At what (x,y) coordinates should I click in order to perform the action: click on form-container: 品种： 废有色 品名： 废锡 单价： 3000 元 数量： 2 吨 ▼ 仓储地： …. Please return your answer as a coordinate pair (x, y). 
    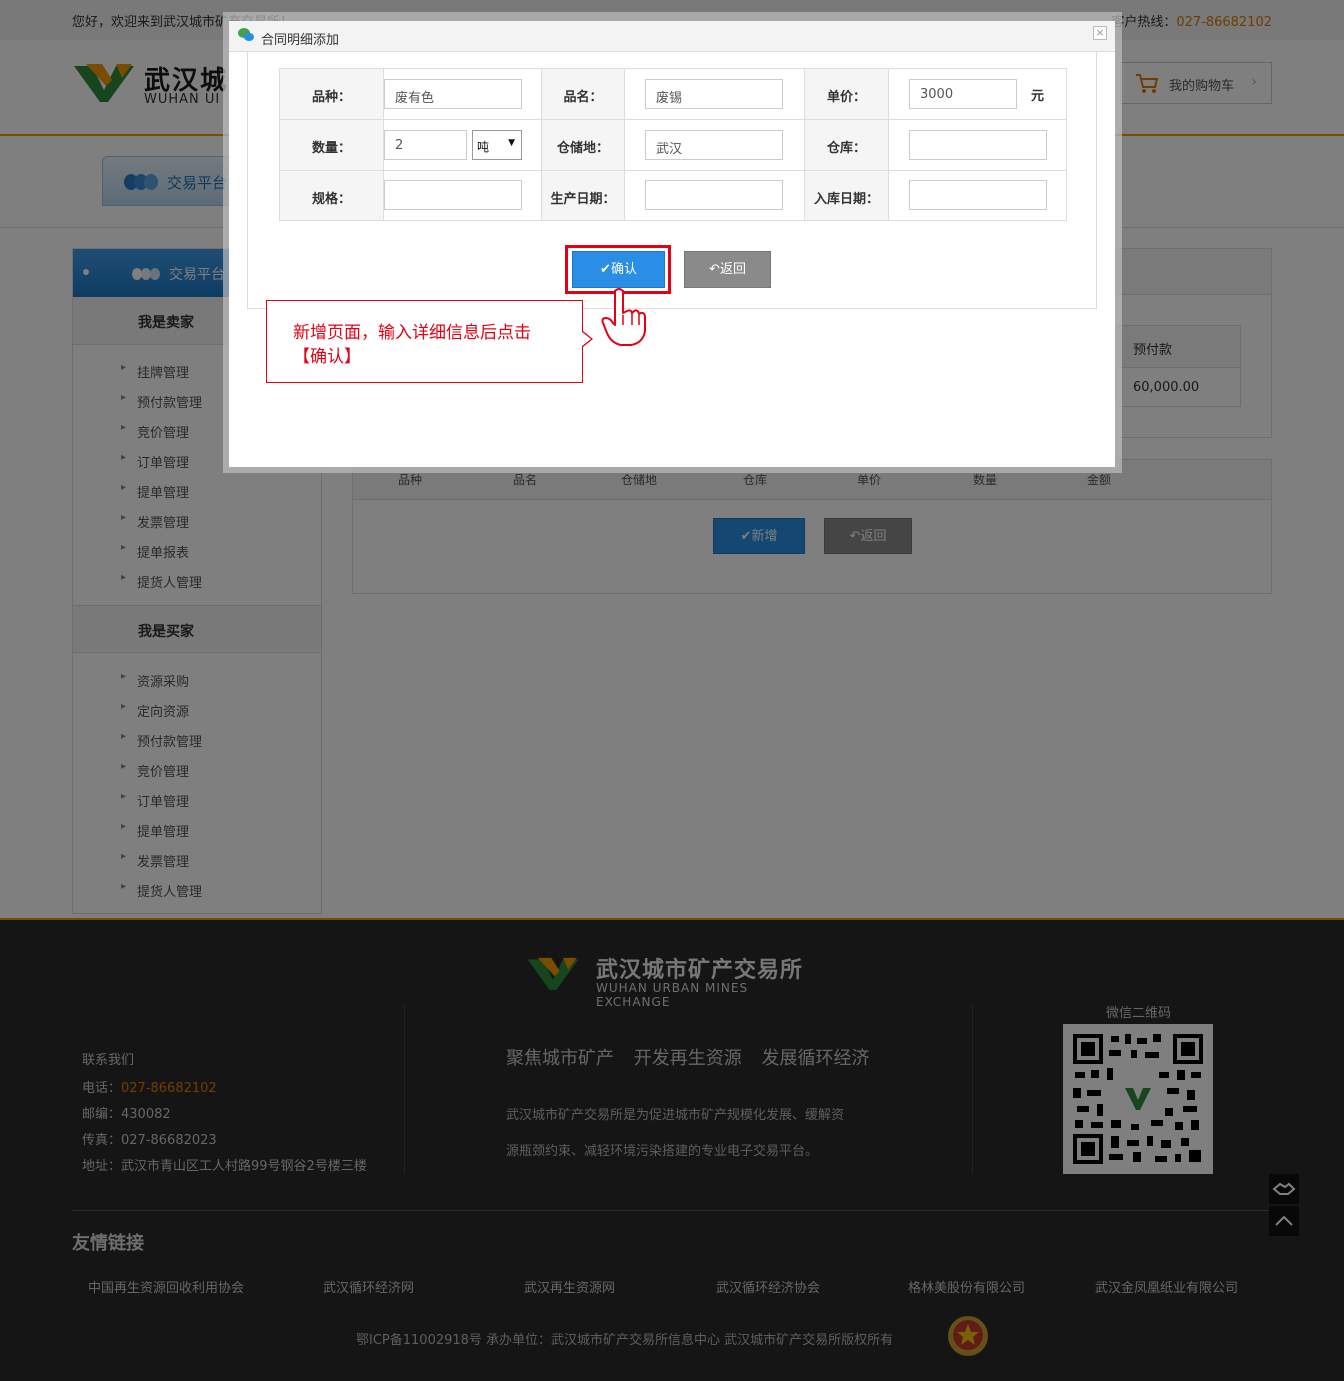
    Looking at the image, I should click on (672, 180).